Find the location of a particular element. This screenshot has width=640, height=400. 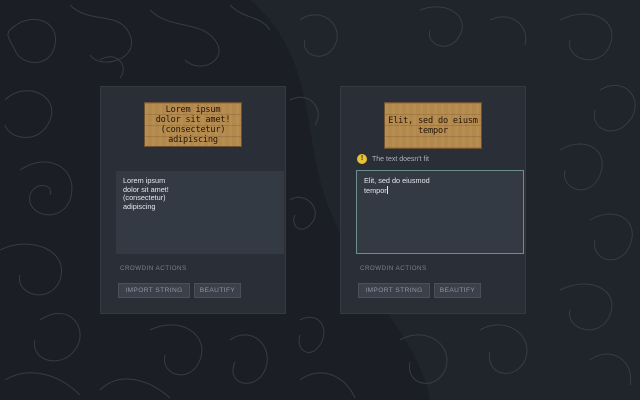

sign-preview: Elit, sed do eiusm tempor is located at coordinates (433, 125).